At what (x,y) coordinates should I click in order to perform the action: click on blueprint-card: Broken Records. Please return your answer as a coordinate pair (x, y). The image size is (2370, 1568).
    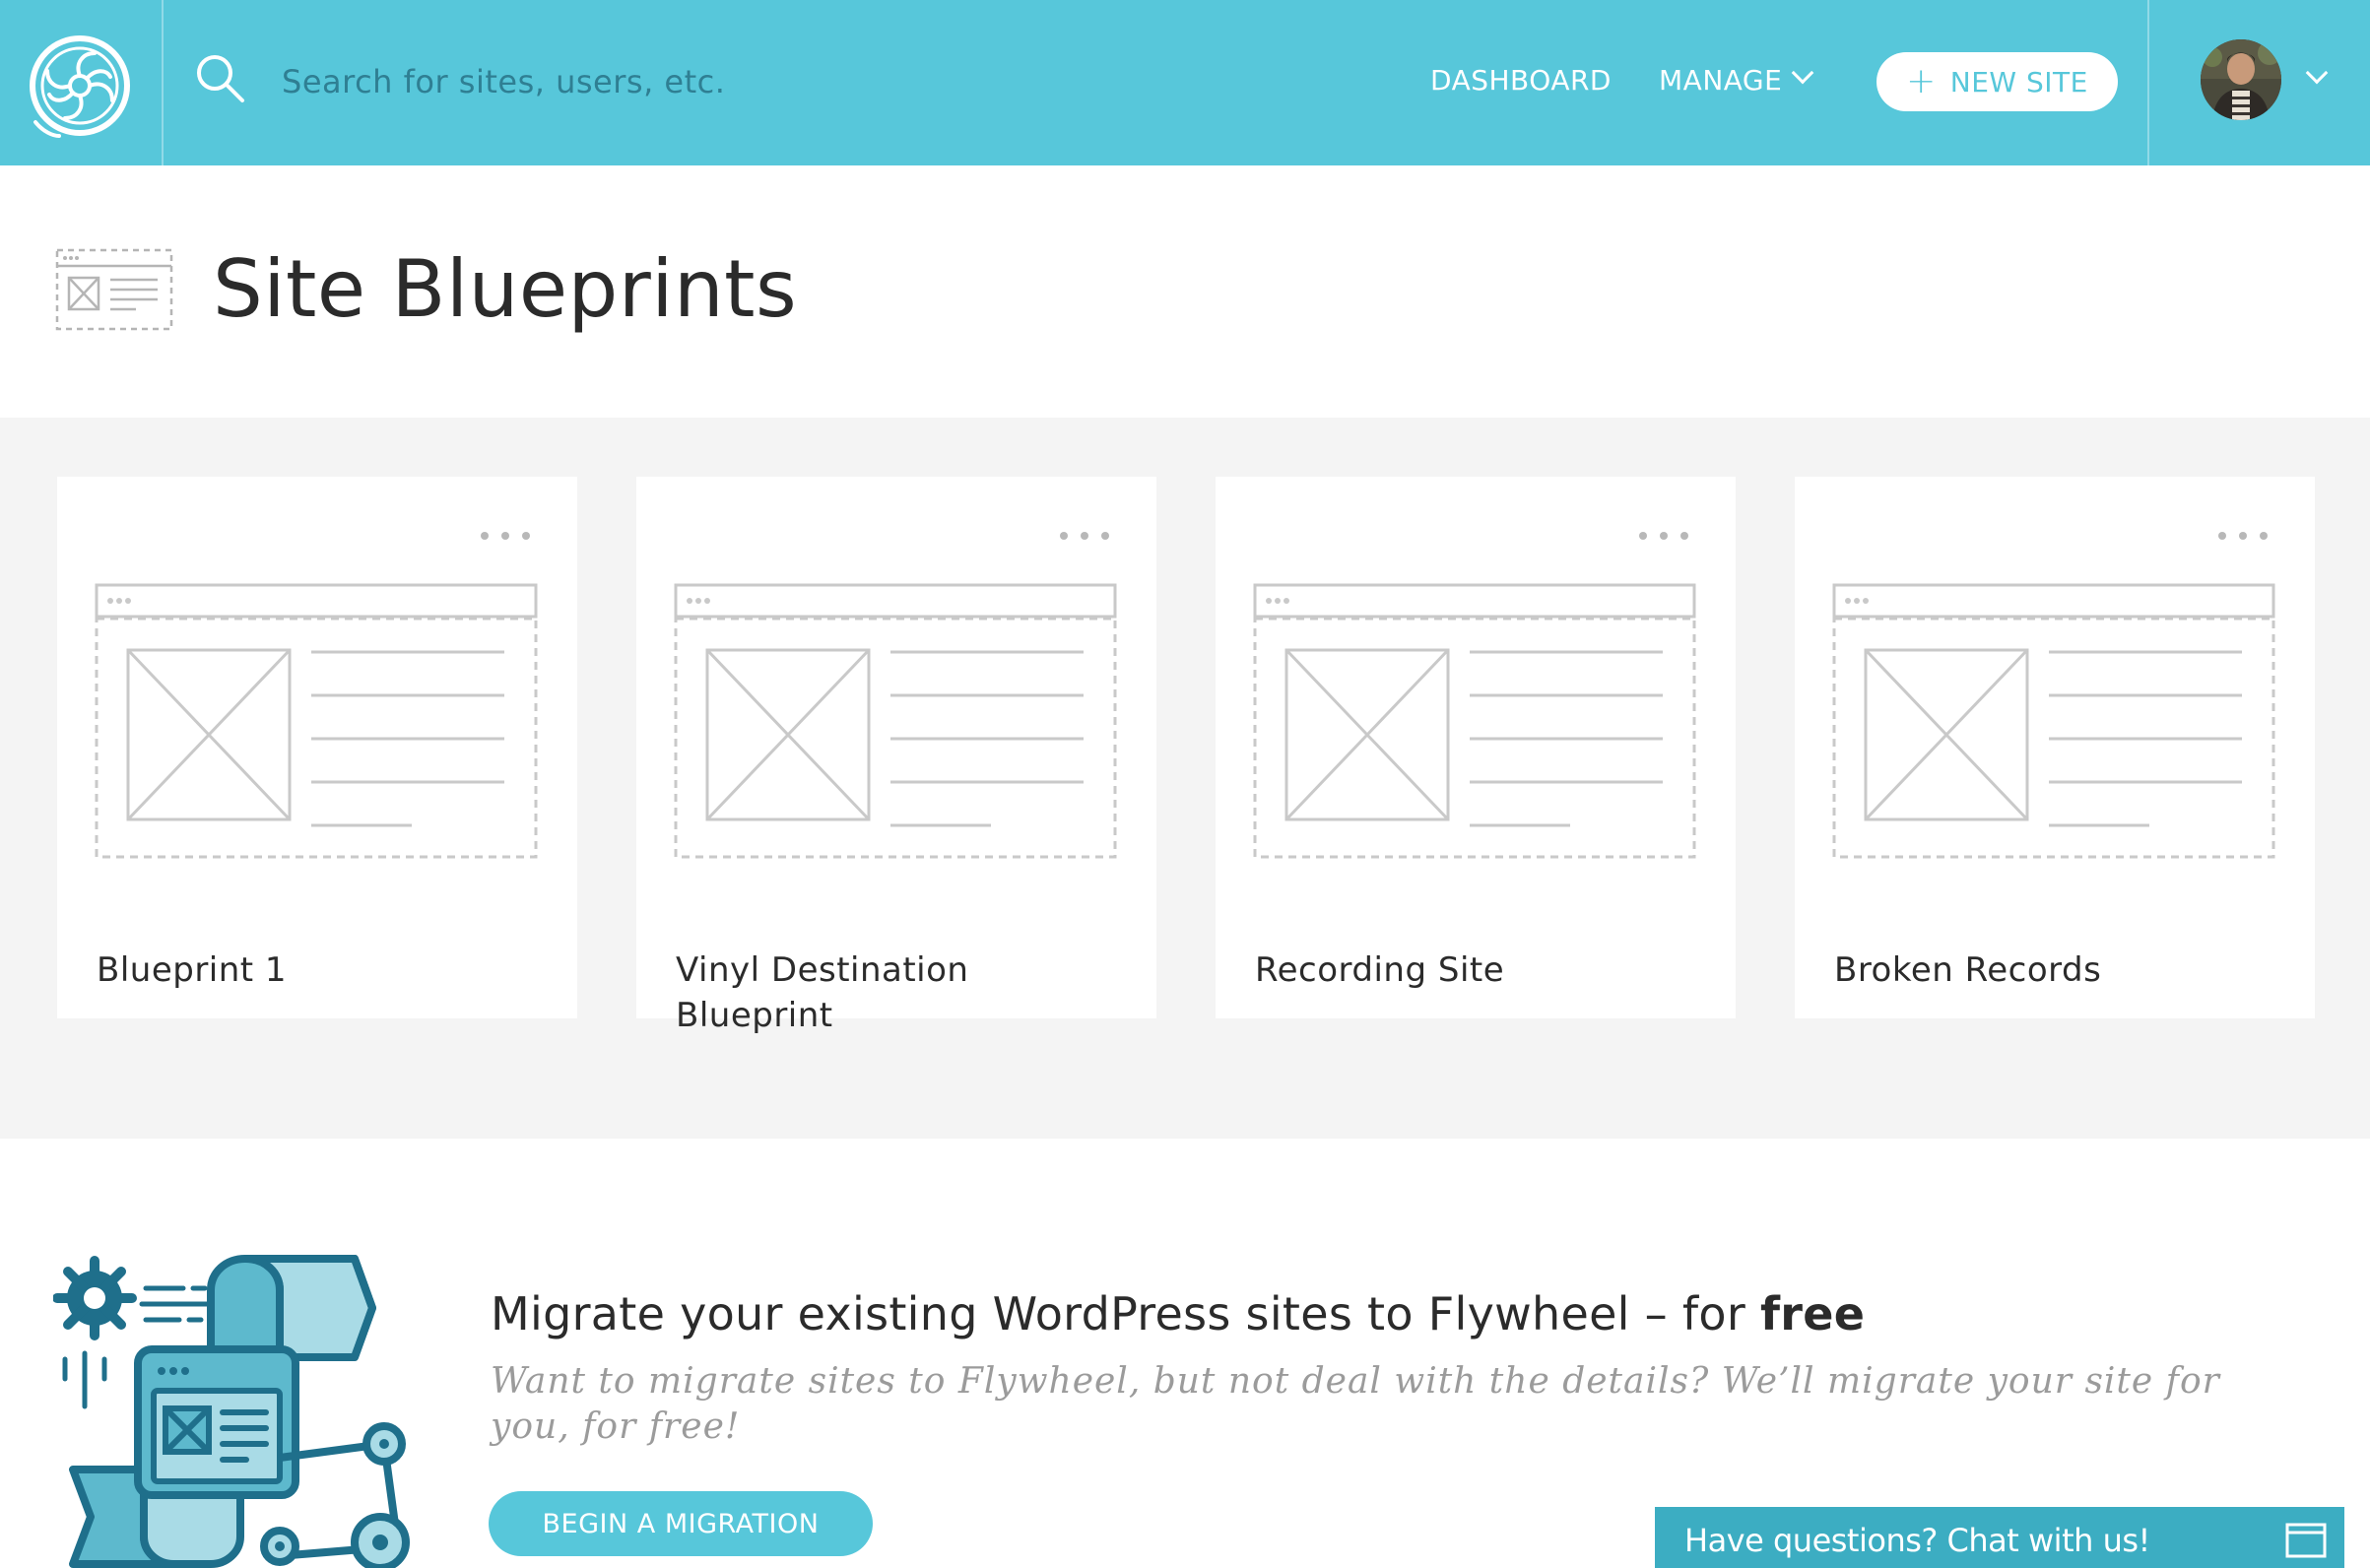
    Looking at the image, I should click on (2055, 748).